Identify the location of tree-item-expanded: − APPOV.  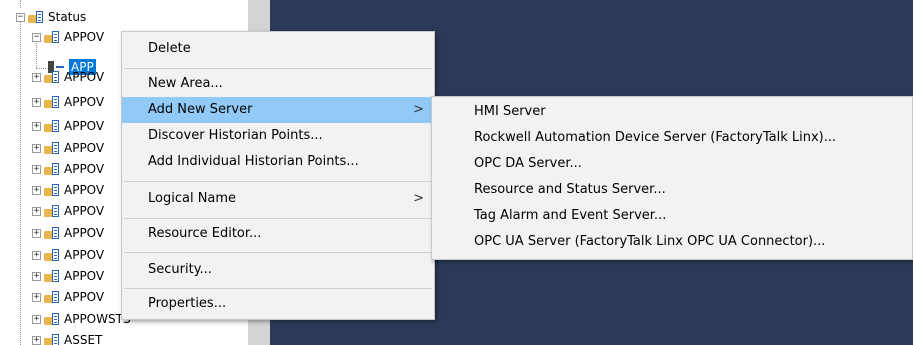
(68, 37).